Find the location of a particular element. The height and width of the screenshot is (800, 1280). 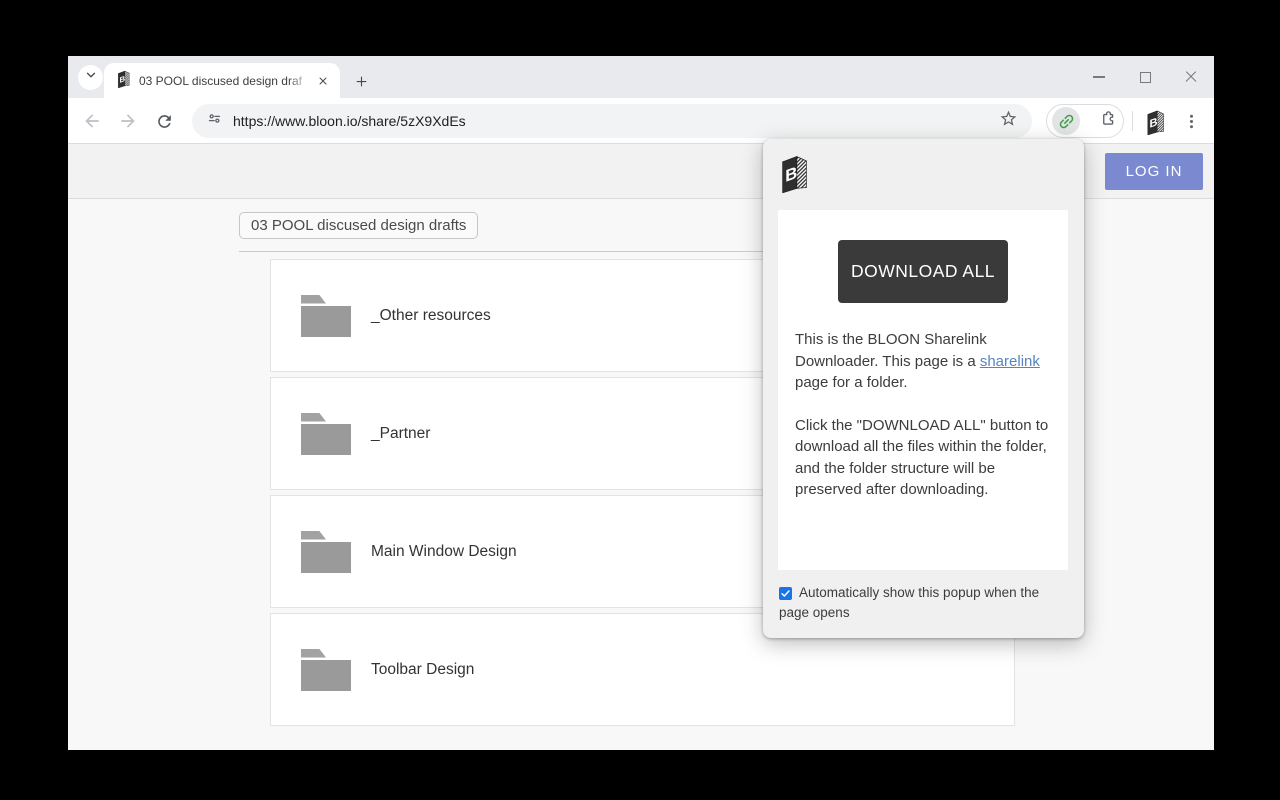

browser-toolbar: https://www.bloon.io/share/5zX9XdEs B is located at coordinates (641, 121).